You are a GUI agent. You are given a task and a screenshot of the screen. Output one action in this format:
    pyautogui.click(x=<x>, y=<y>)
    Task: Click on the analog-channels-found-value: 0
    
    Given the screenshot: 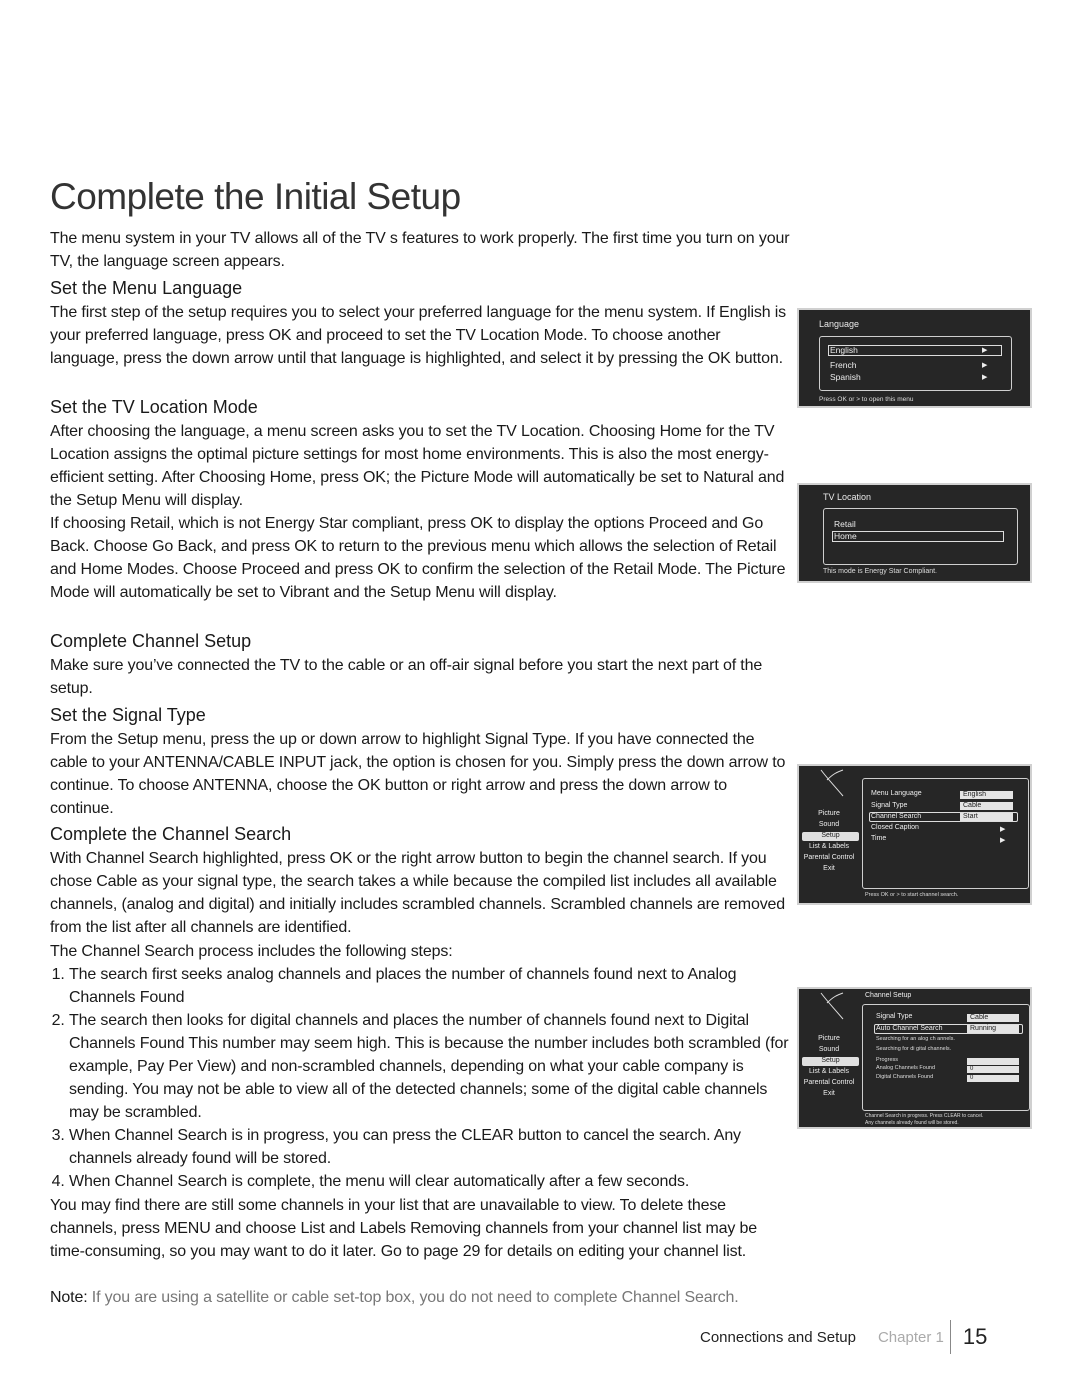 What is the action you would take?
    pyautogui.click(x=993, y=1069)
    